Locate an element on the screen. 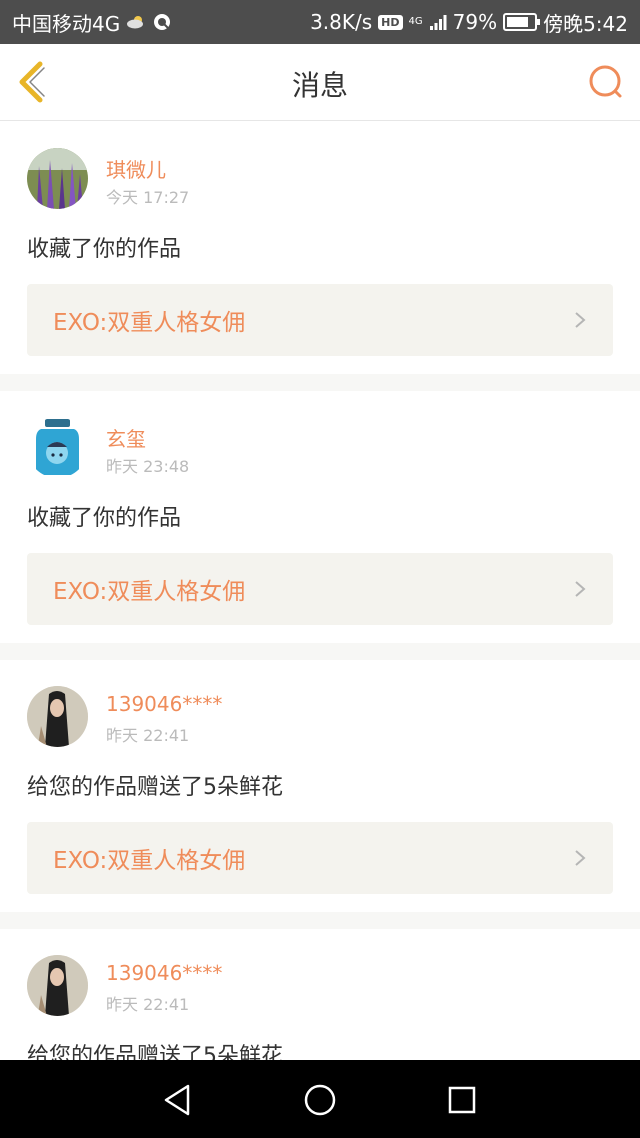 This screenshot has height=1138, width=640. system-nav-bar is located at coordinates (320, 1099).